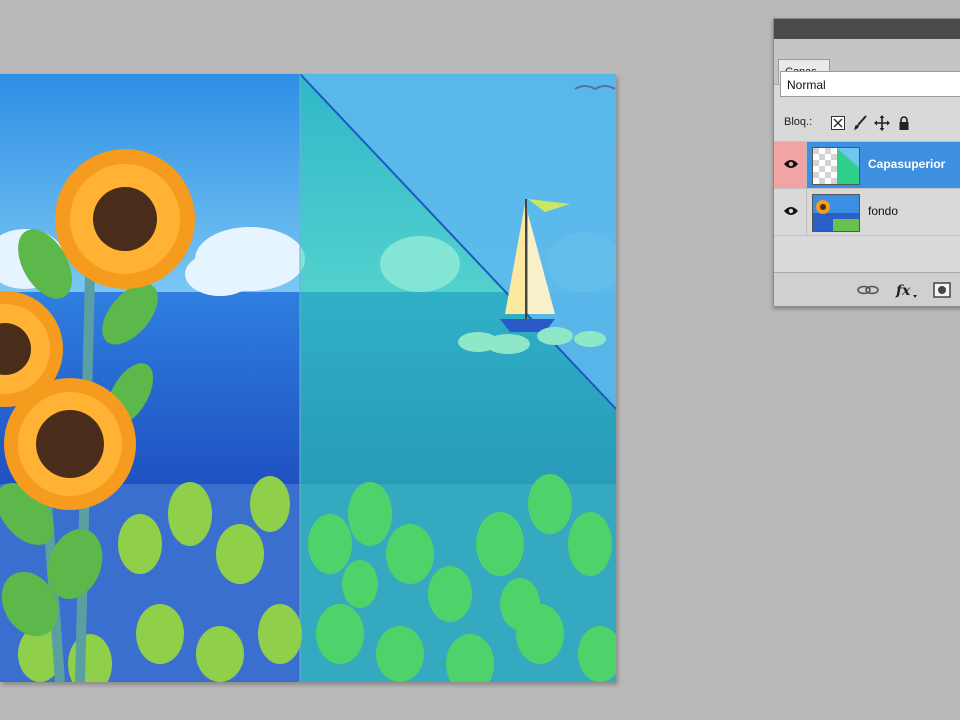 Image resolution: width=960 pixels, height=720 pixels. What do you see at coordinates (867, 29) in the screenshot?
I see `panel-title-bar` at bounding box center [867, 29].